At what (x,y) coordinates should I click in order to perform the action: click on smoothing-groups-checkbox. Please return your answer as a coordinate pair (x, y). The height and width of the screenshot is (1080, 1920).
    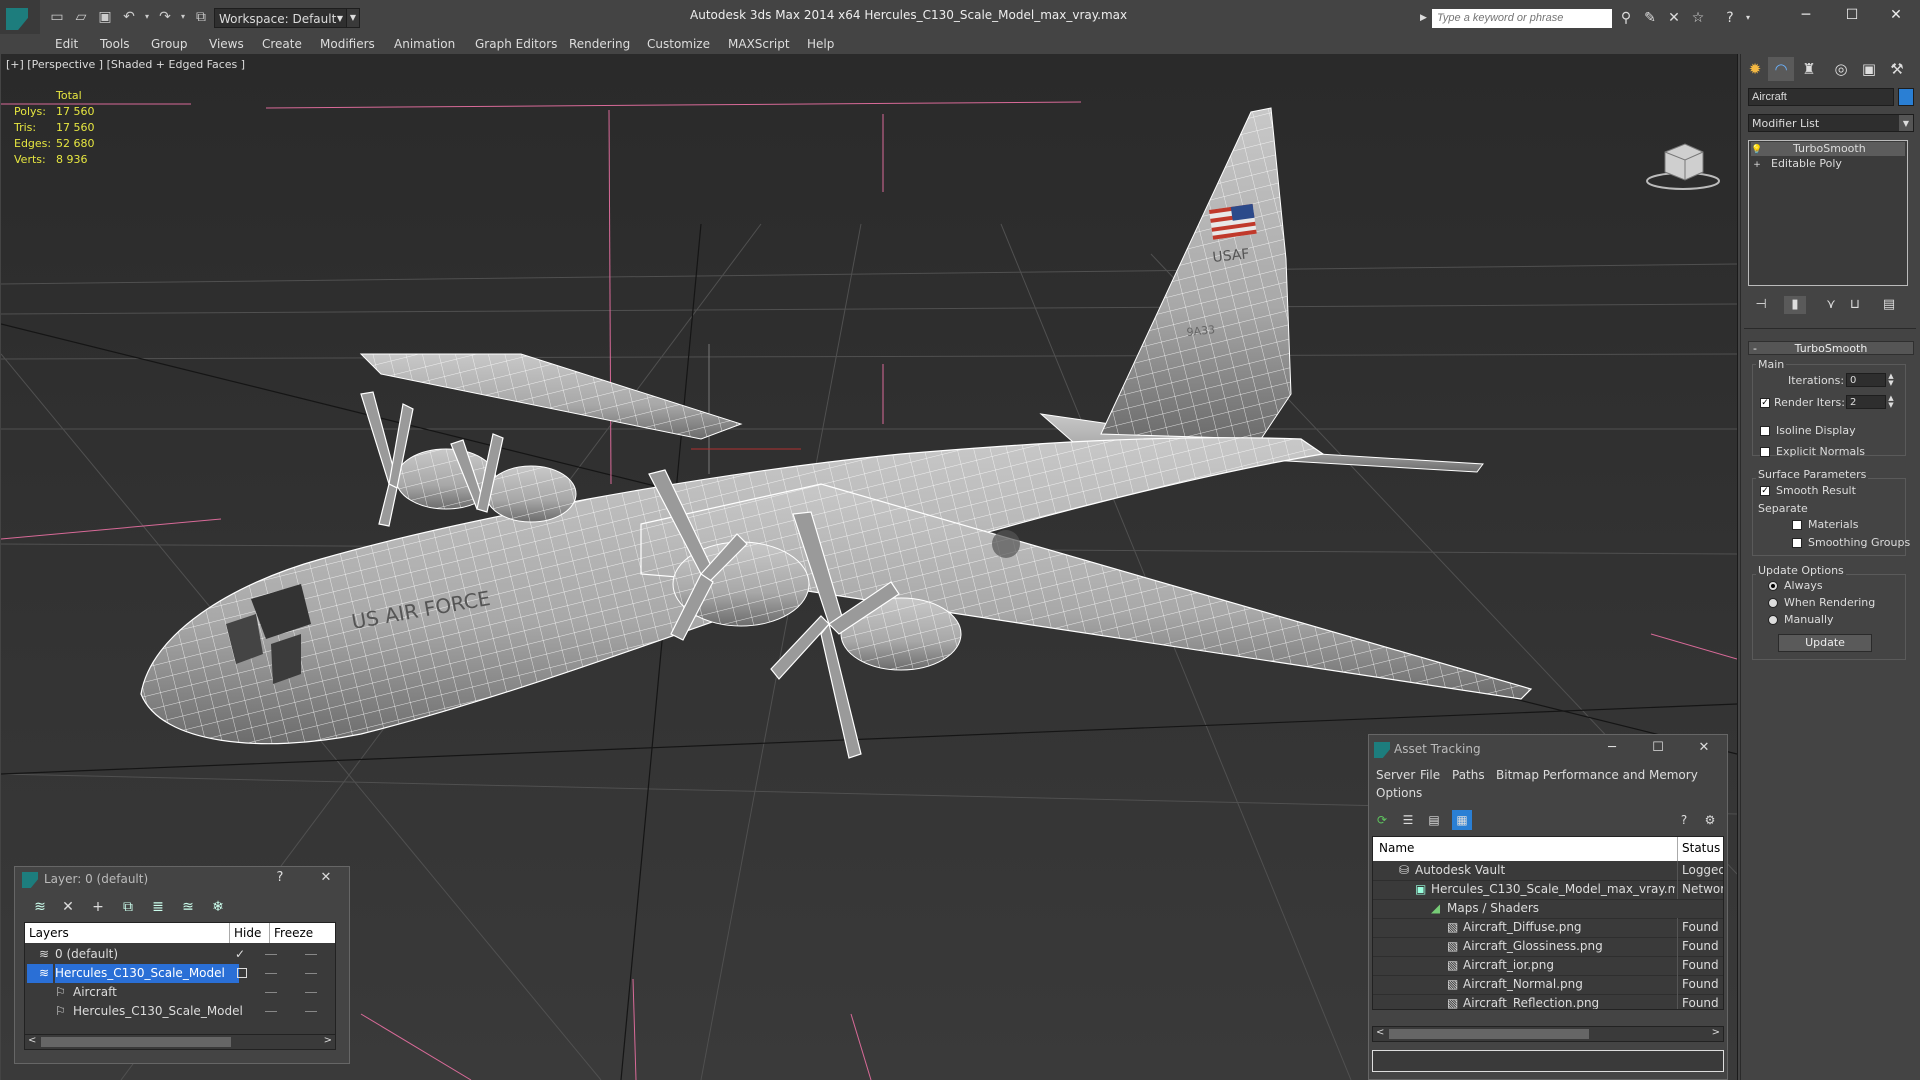
    Looking at the image, I should click on (1797, 543).